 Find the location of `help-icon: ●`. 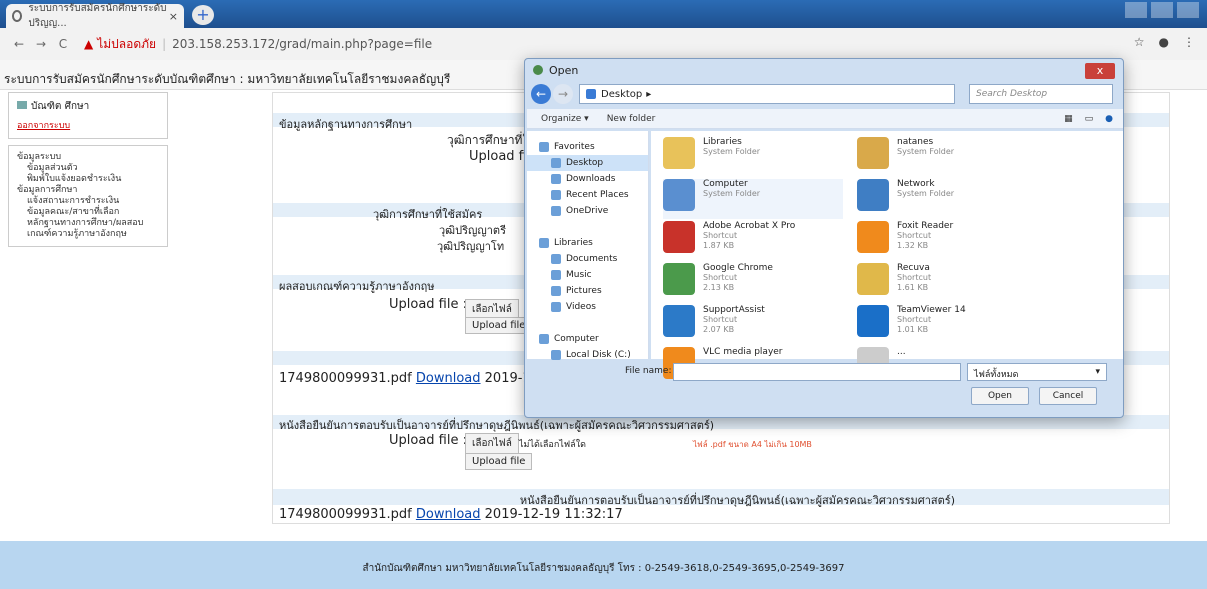

help-icon: ● is located at coordinates (1109, 119).